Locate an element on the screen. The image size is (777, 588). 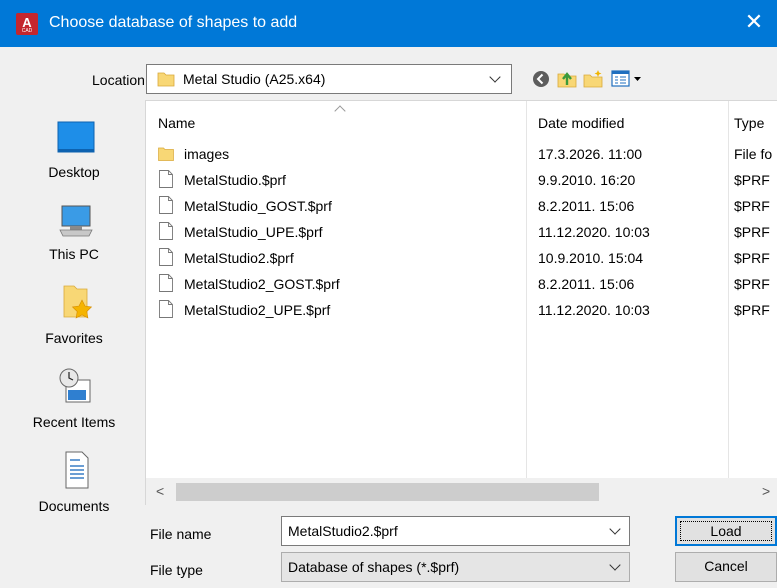
close-button: ✕ is located at coordinates (754, 23).